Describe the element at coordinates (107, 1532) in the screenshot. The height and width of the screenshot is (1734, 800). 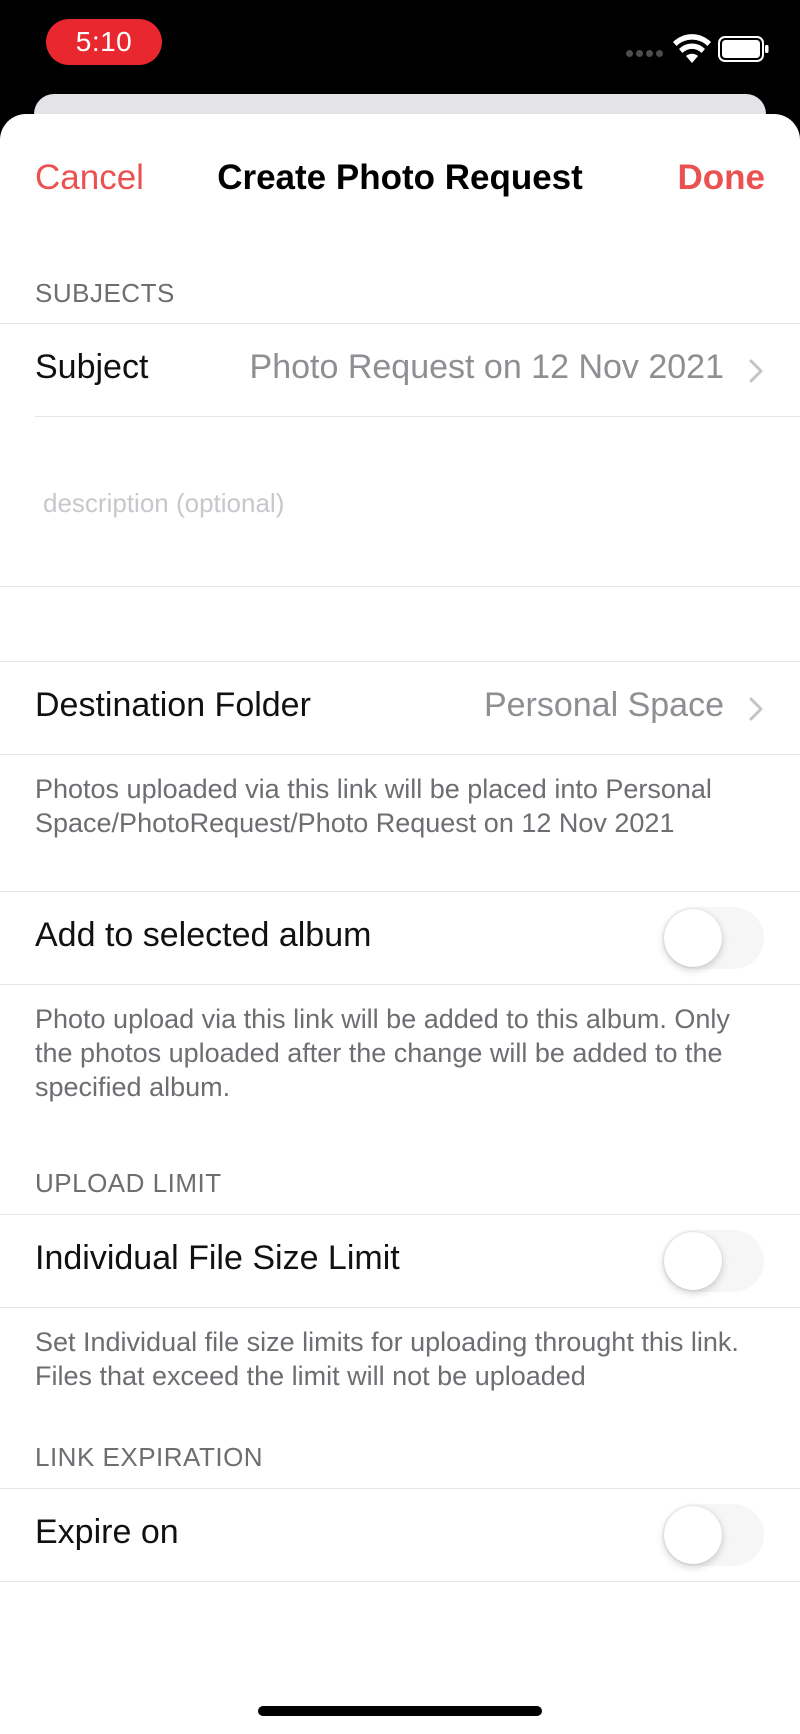
I see `expire-on-label: Expire on` at that location.